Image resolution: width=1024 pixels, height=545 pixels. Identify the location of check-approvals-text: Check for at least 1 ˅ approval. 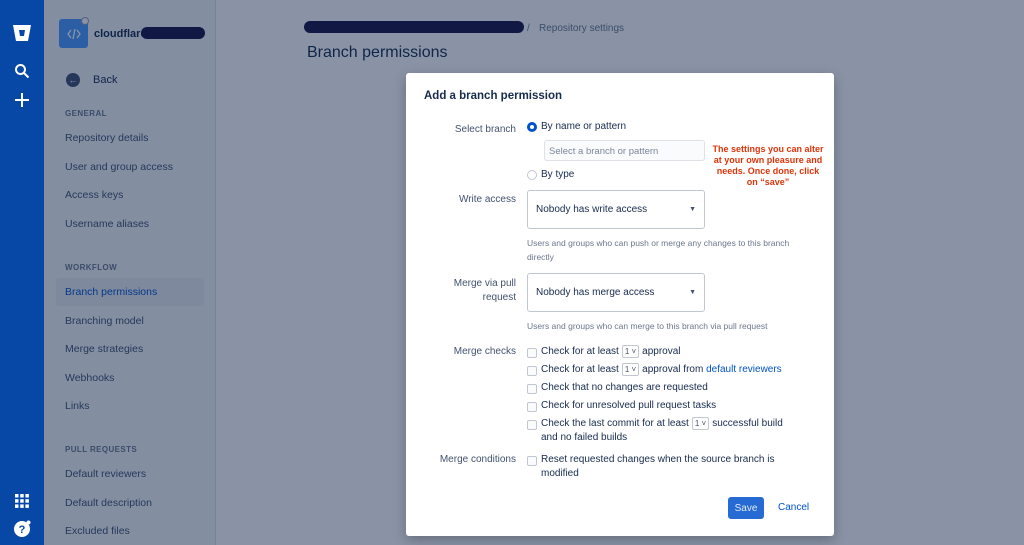
(611, 352).